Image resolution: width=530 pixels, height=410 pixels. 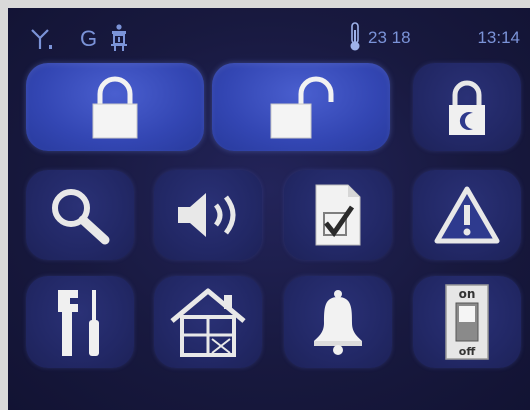 I want to click on wrench-screwdriver-icon, so click(x=78, y=323).